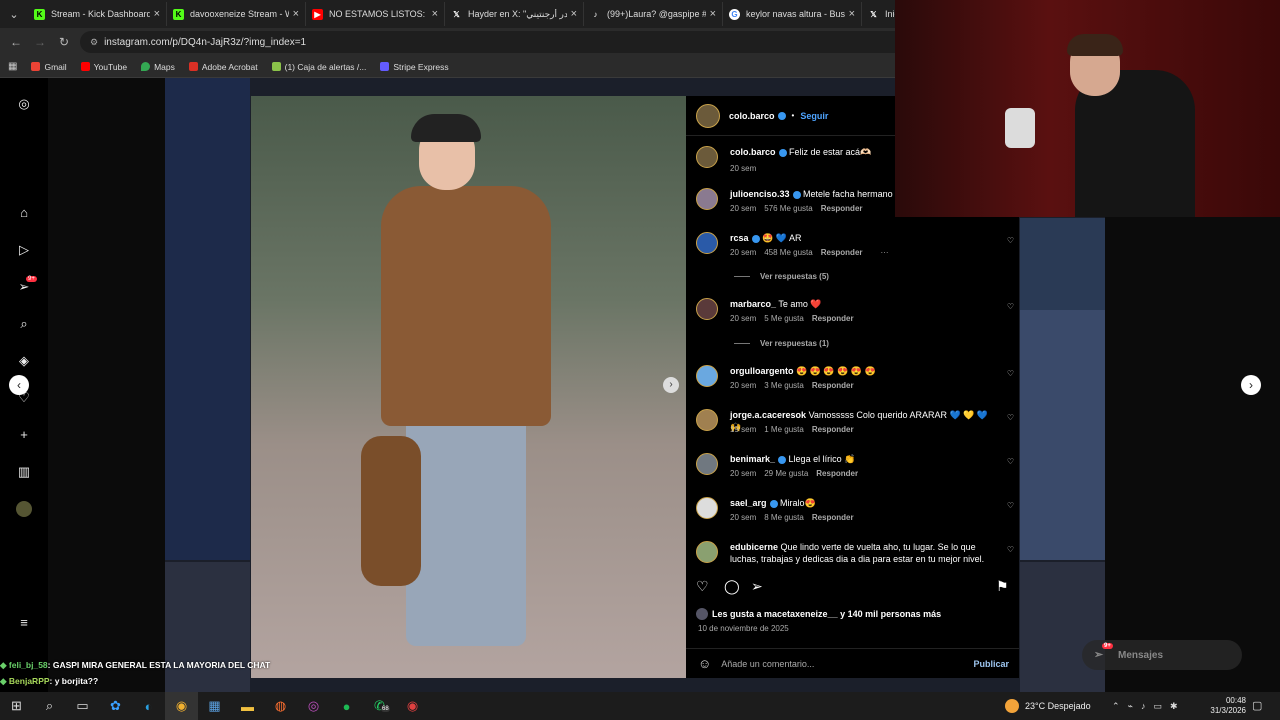 The image size is (1280, 720). I want to click on create-plus-icon: +, so click(24, 435).